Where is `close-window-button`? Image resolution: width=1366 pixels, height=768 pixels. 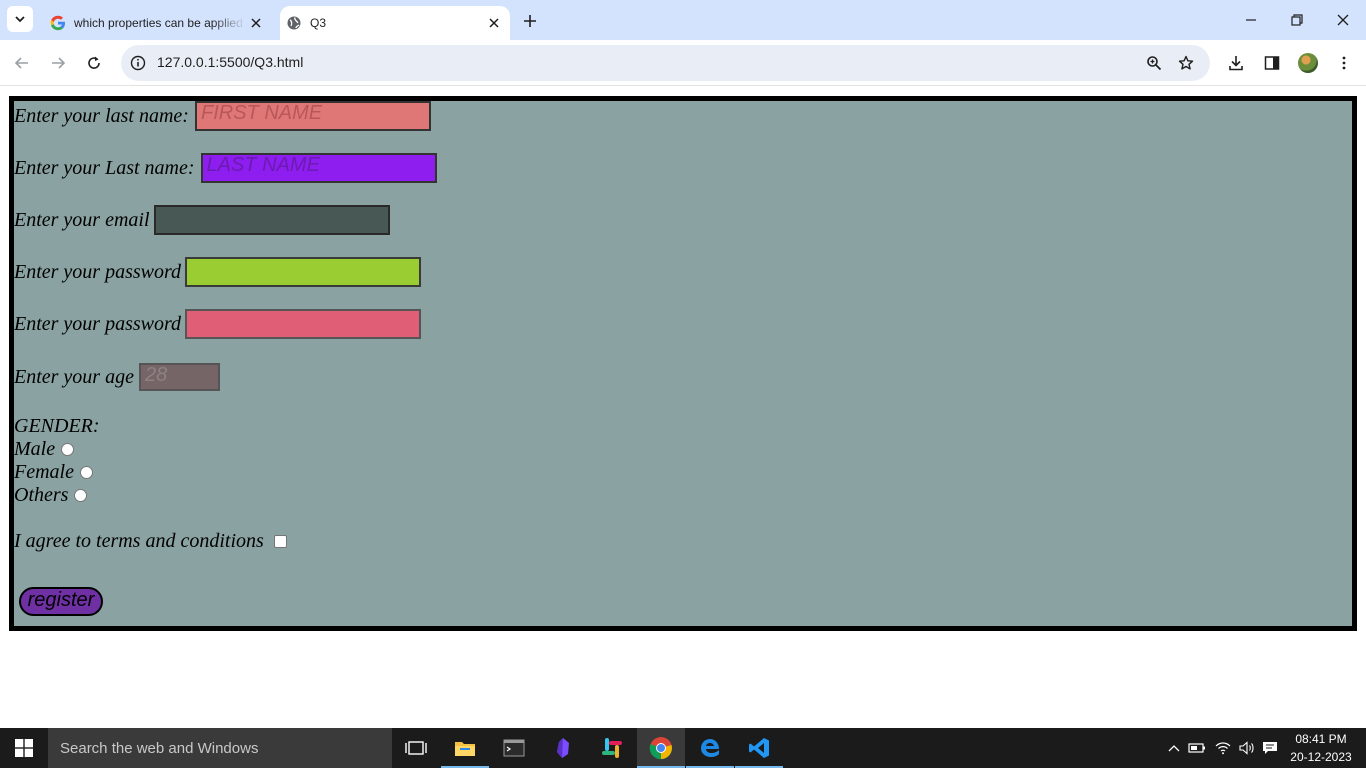 close-window-button is located at coordinates (1343, 20).